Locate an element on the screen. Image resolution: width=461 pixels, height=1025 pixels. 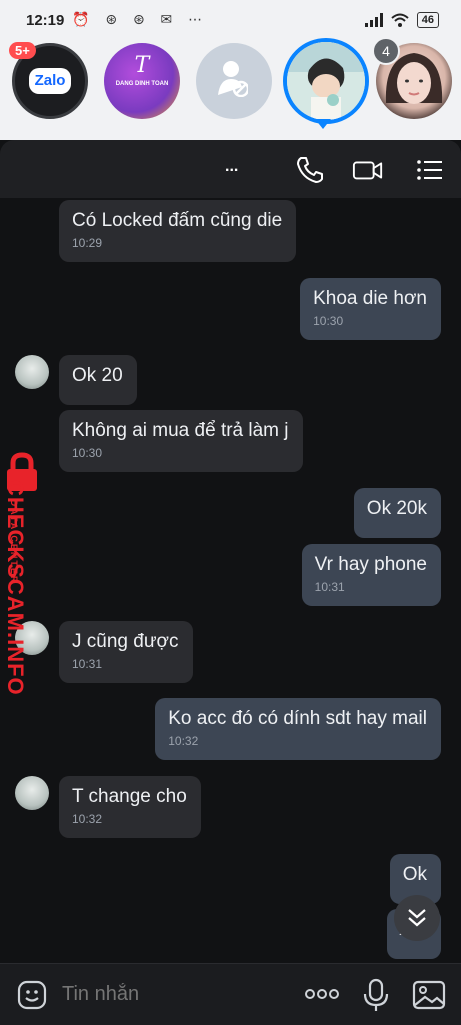
zalo-logo: Zalo is located at coordinates (50, 81).